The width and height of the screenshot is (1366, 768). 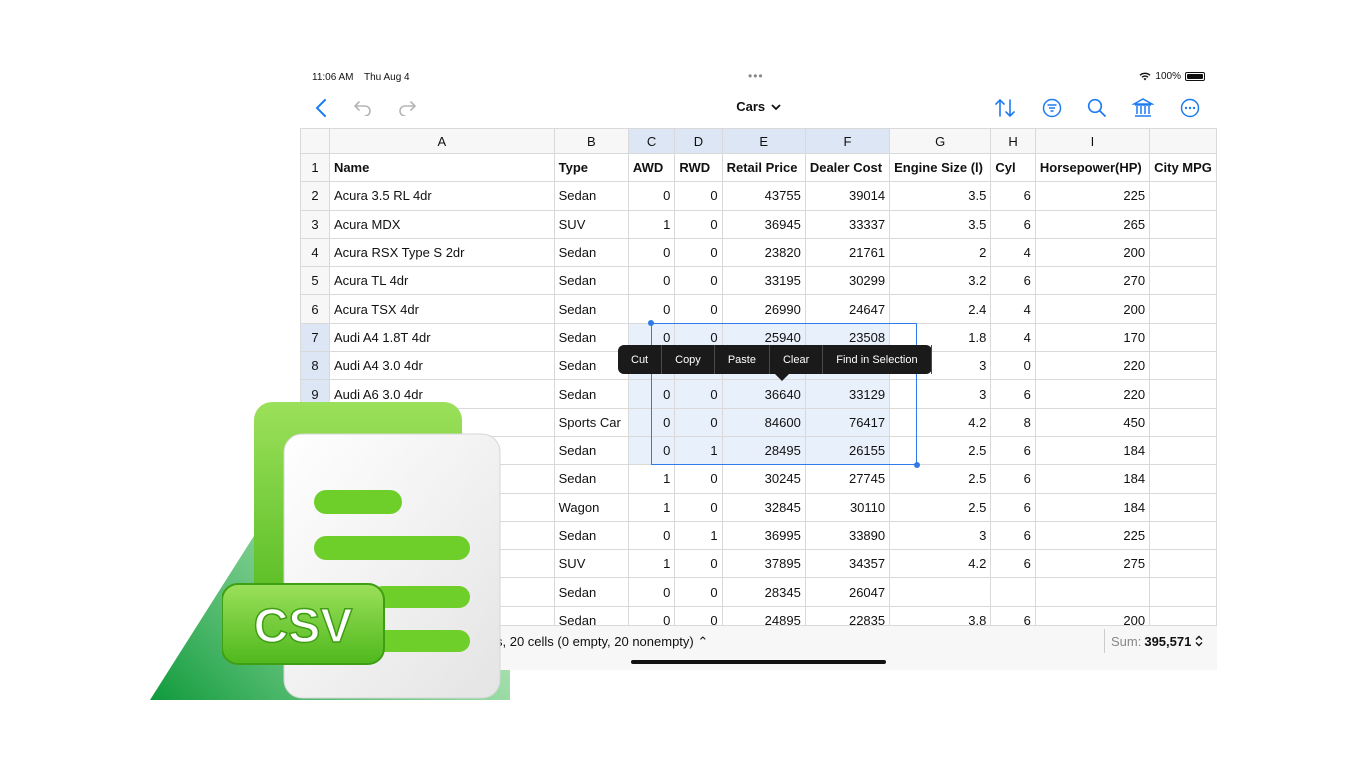 What do you see at coordinates (1154, 641) in the screenshot?
I see `sum-readout: Sum: 395,571` at bounding box center [1154, 641].